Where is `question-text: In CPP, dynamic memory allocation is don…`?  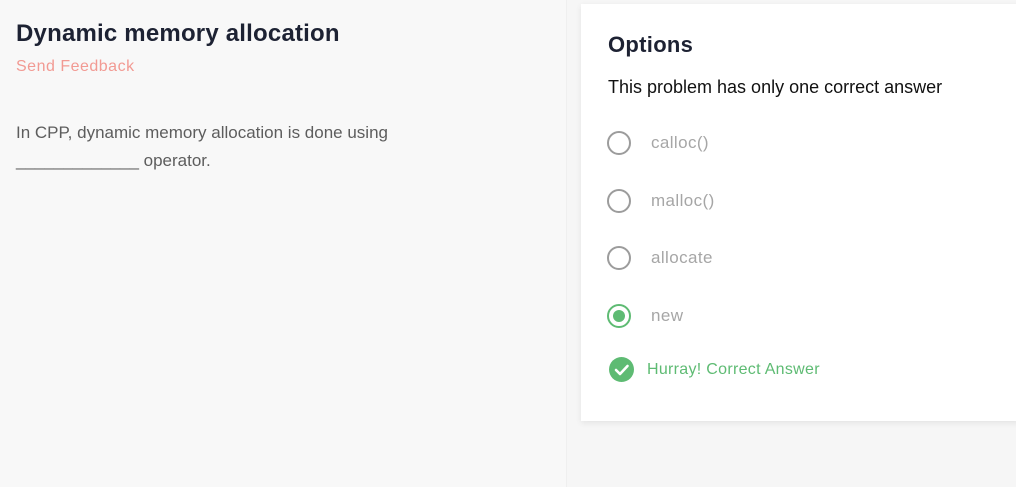 question-text: In CPP, dynamic memory allocation is don… is located at coordinates (202, 146).